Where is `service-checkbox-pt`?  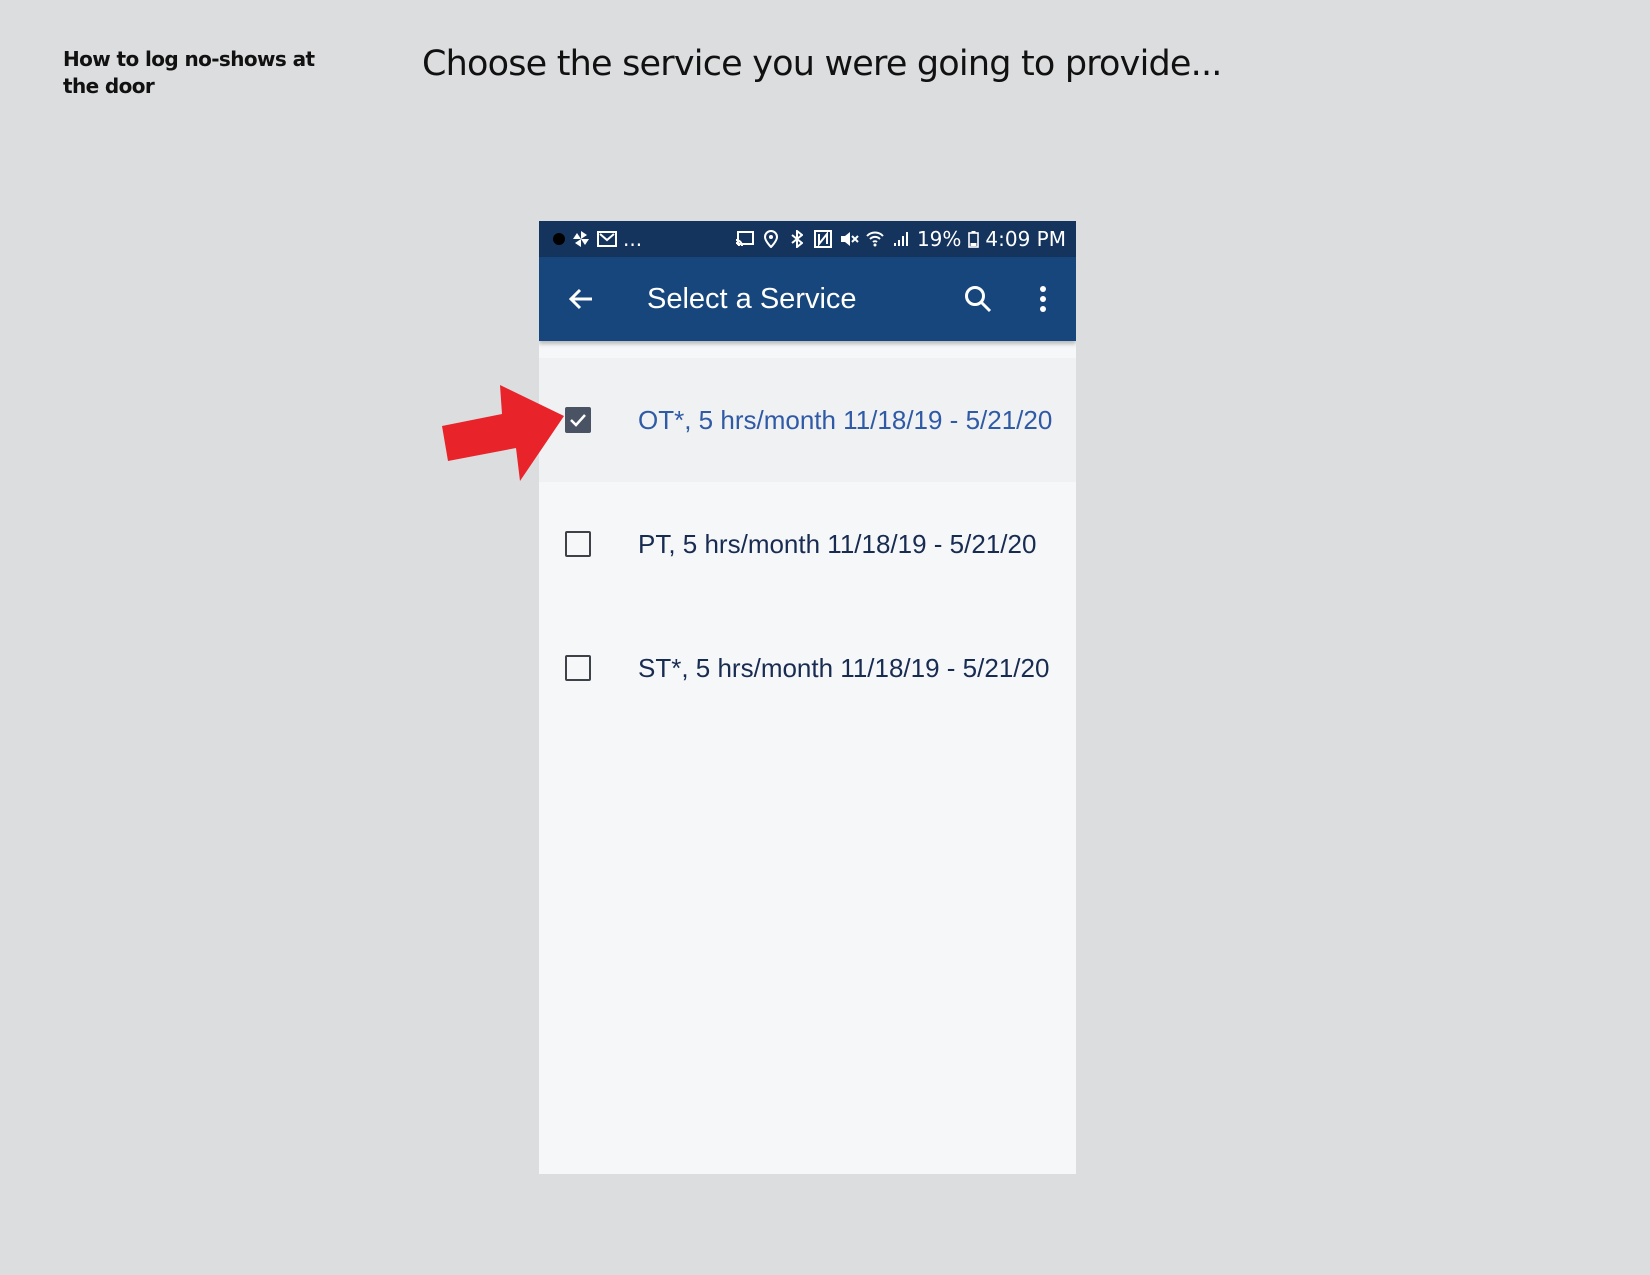
service-checkbox-pt is located at coordinates (578, 544).